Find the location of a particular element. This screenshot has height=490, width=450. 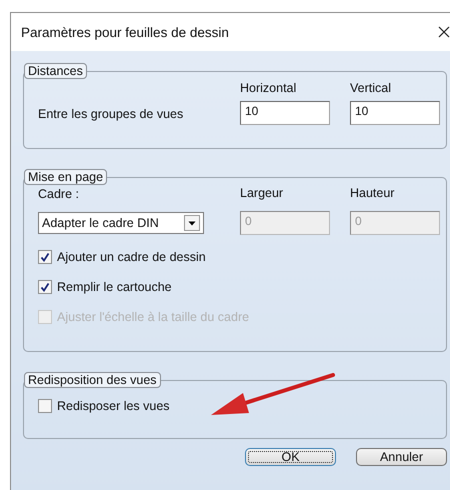

checkbox-label: Ajouter un cadre de dessin is located at coordinates (131, 257).